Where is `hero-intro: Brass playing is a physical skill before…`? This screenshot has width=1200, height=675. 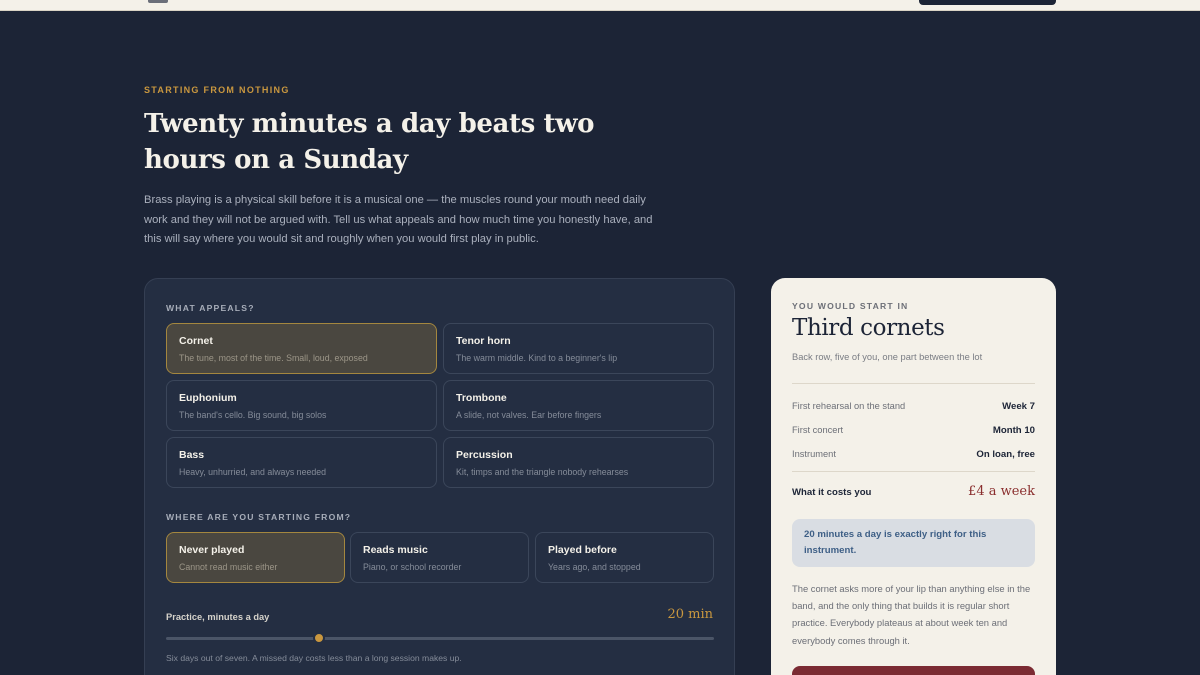
hero-intro: Brass playing is a physical skill before… is located at coordinates (398, 220).